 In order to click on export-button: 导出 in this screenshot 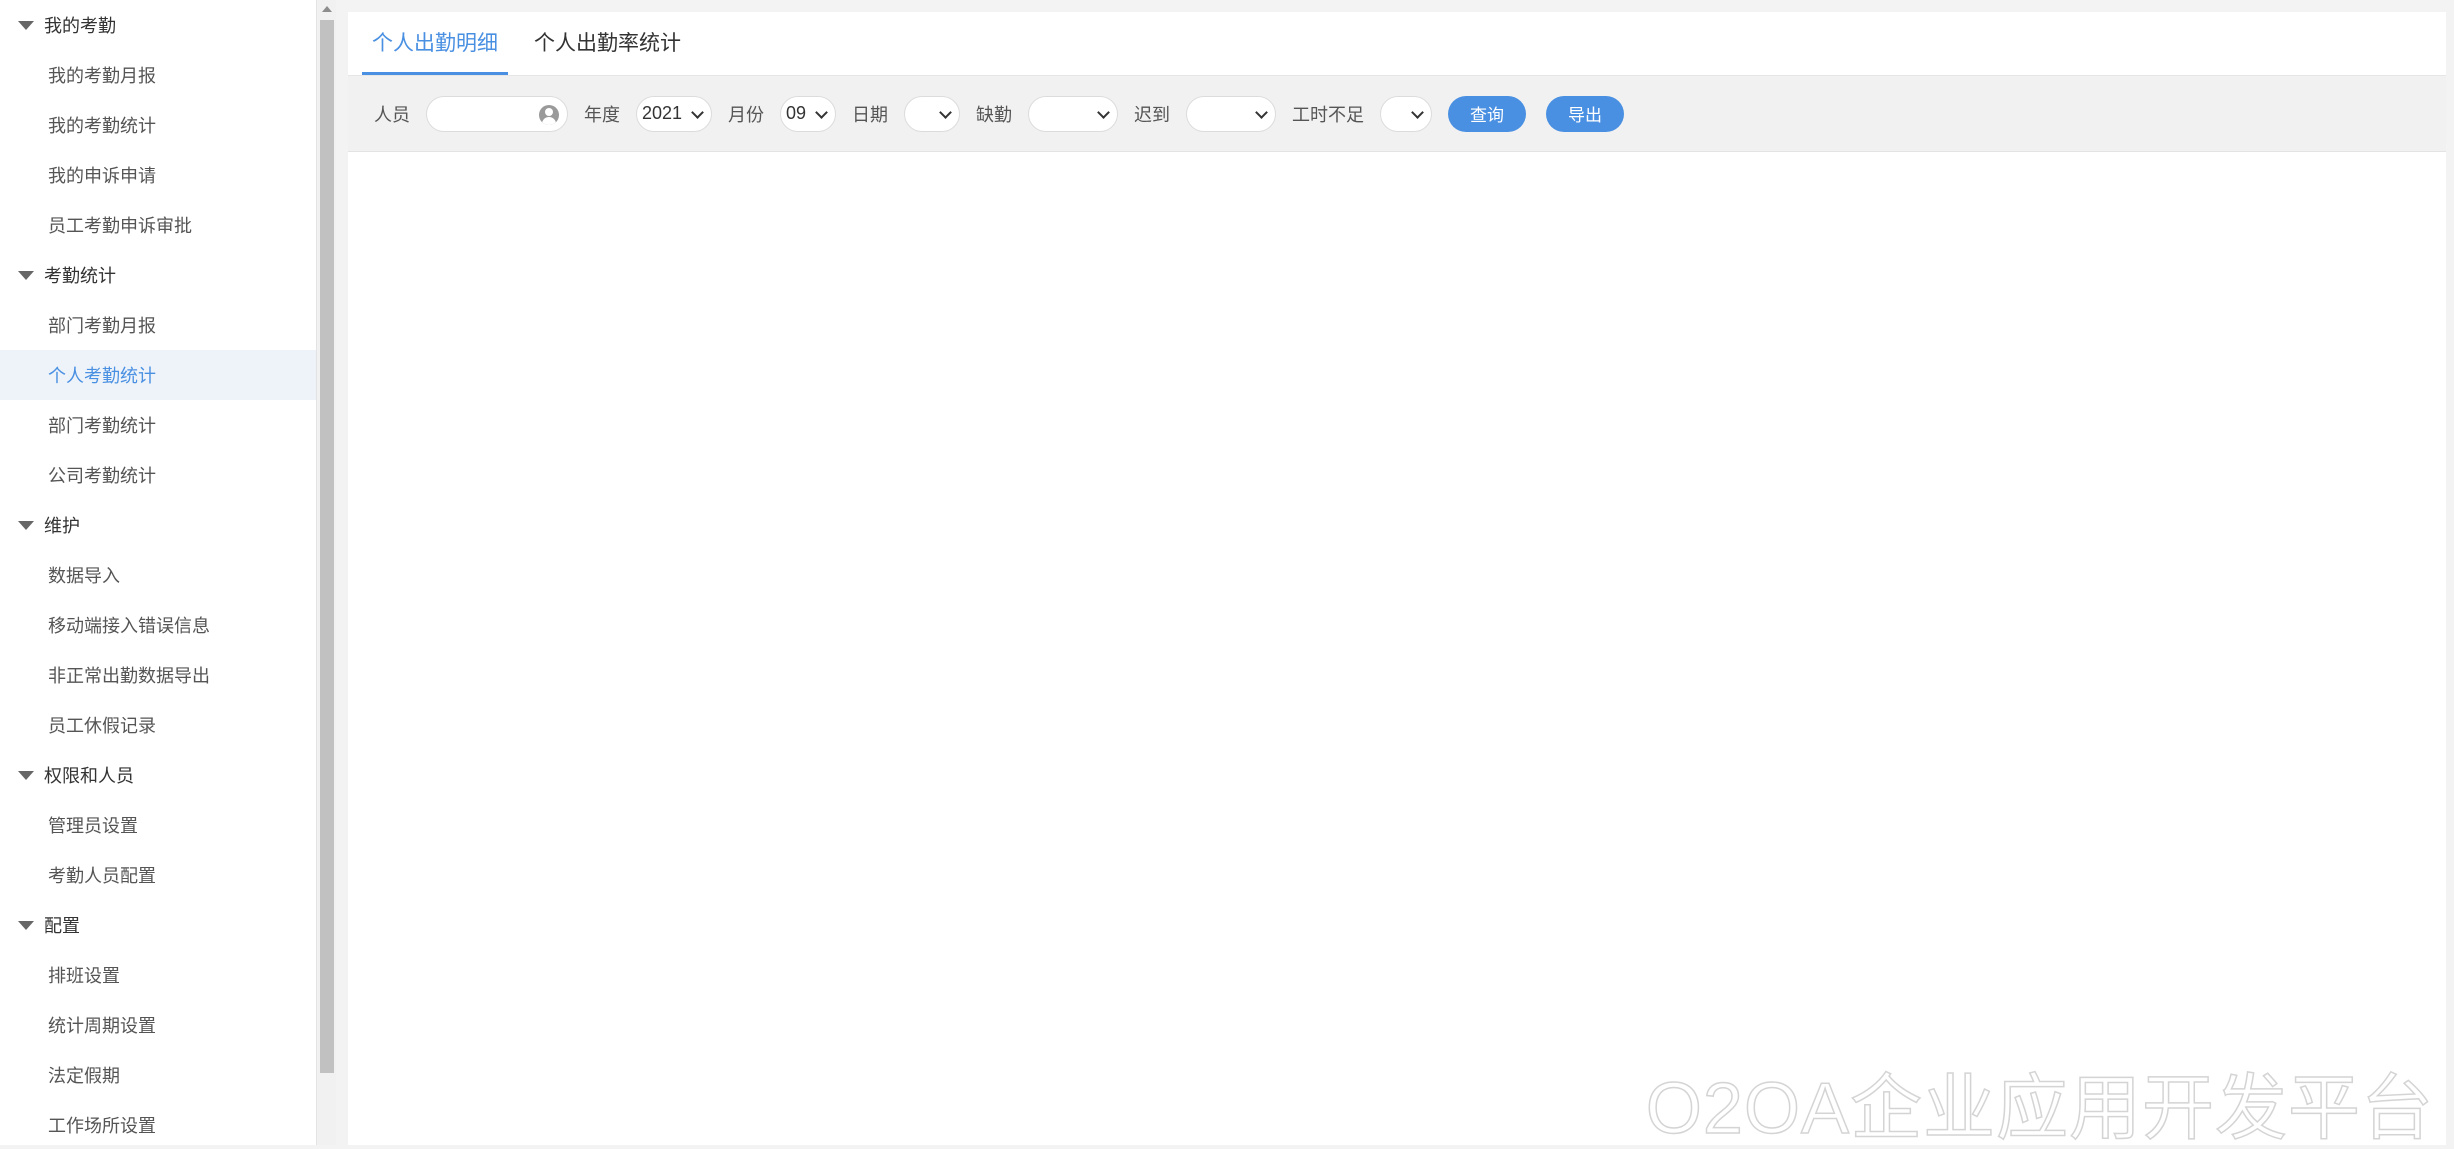, I will do `click(1585, 113)`.